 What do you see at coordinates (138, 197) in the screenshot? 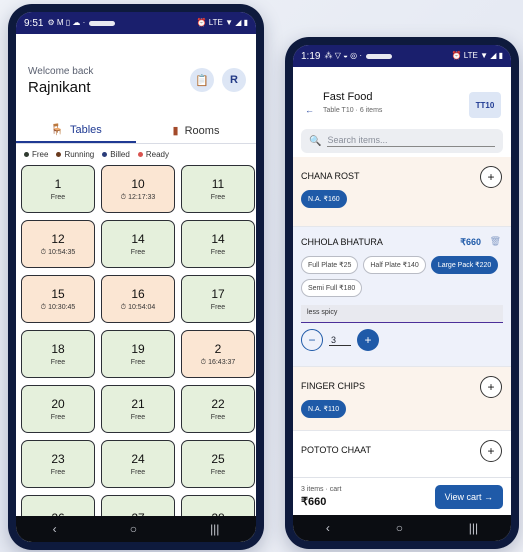
I see `table-status: ⏱ 12:17:33` at bounding box center [138, 197].